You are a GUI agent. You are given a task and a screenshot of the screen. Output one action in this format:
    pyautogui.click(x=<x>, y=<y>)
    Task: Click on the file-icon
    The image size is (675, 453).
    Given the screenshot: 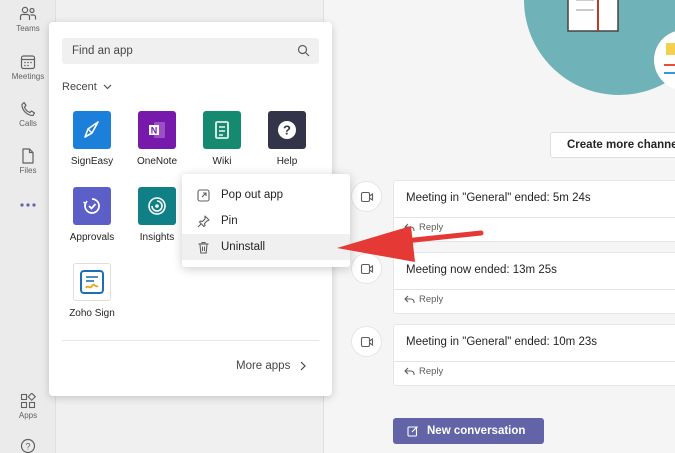 What is the action you would take?
    pyautogui.click(x=28, y=156)
    